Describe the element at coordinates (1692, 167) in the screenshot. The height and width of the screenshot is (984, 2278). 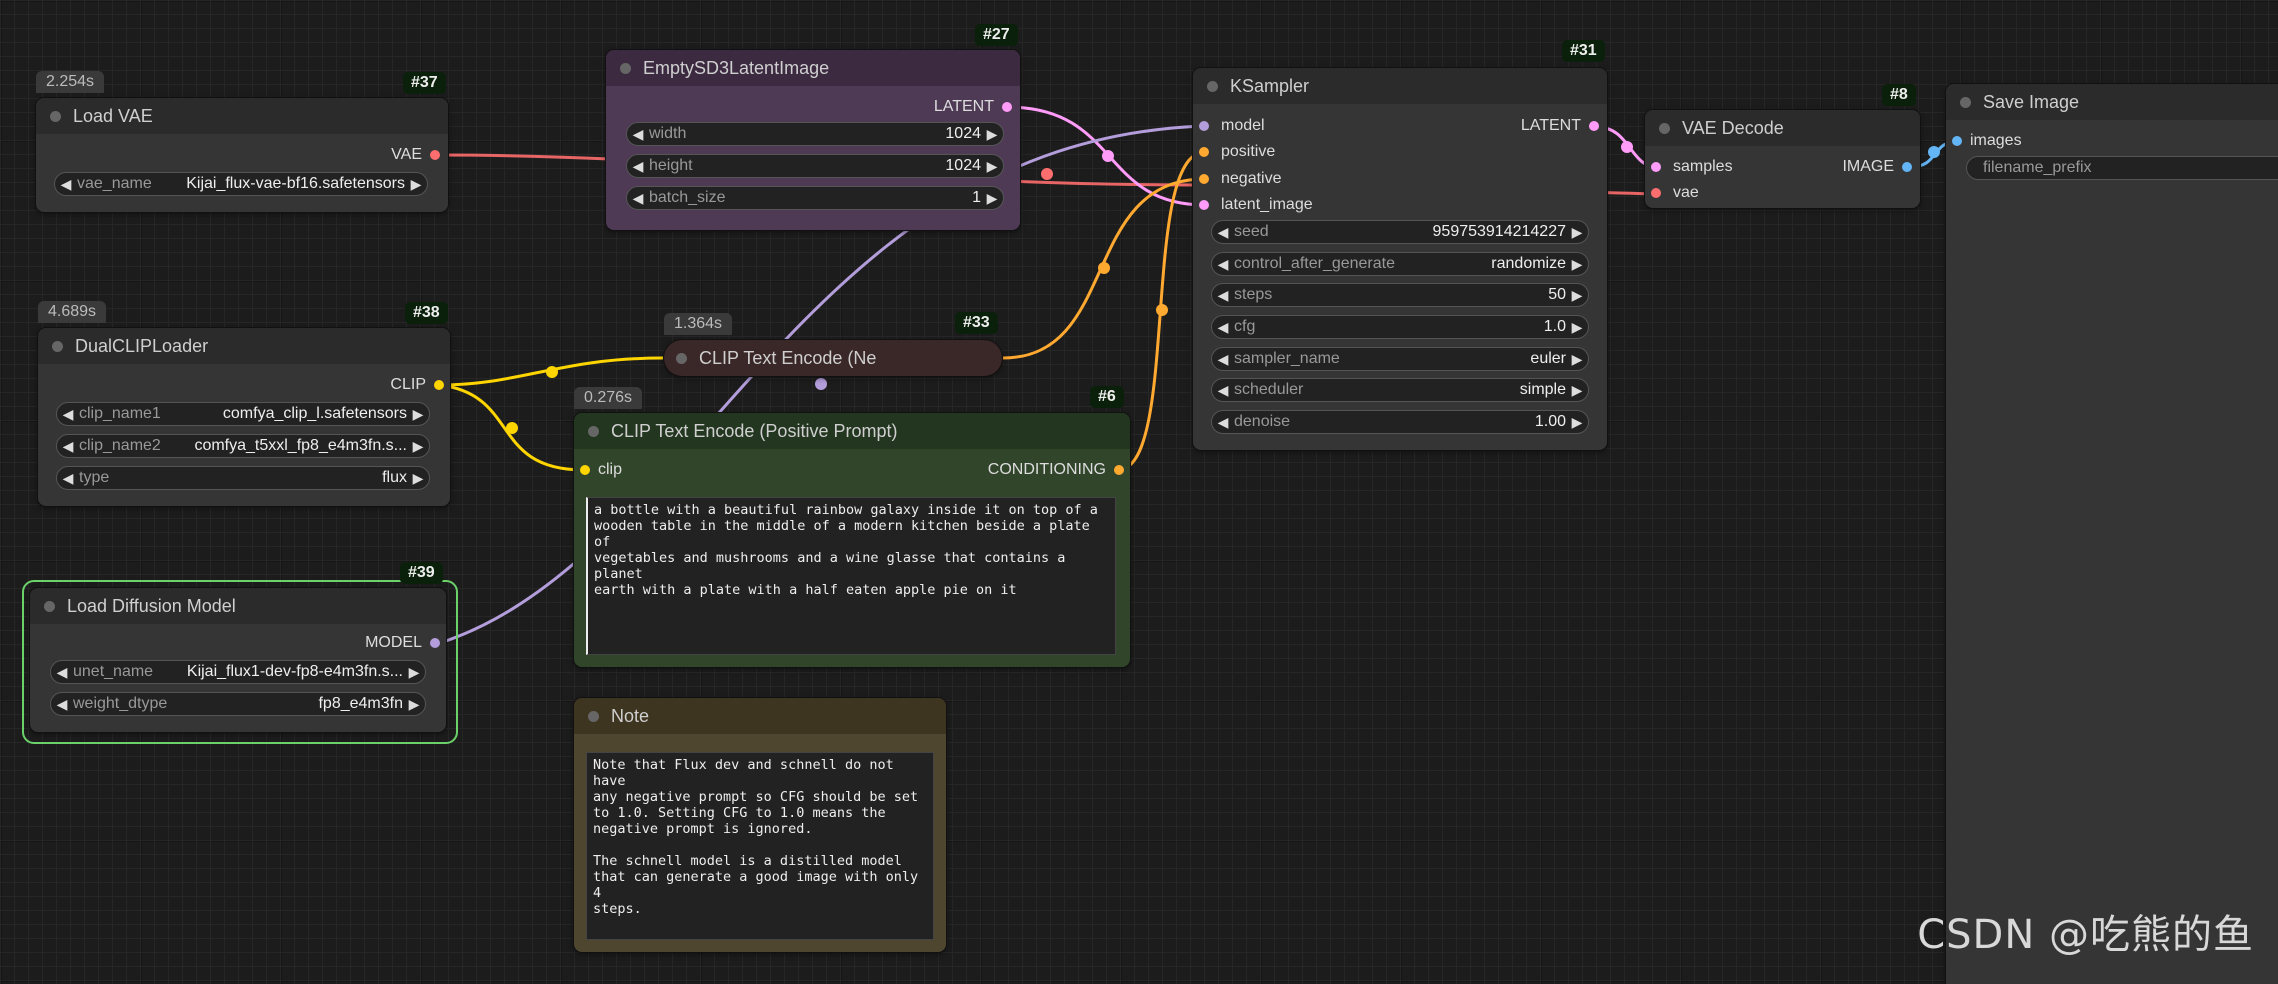
I see `input-slot-samples: samples` at that location.